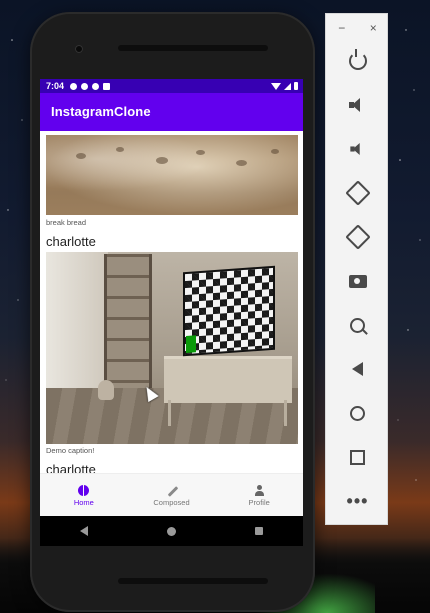 Image resolution: width=430 pixels, height=613 pixels. I want to click on nav-item-profile: Profile, so click(259, 495).